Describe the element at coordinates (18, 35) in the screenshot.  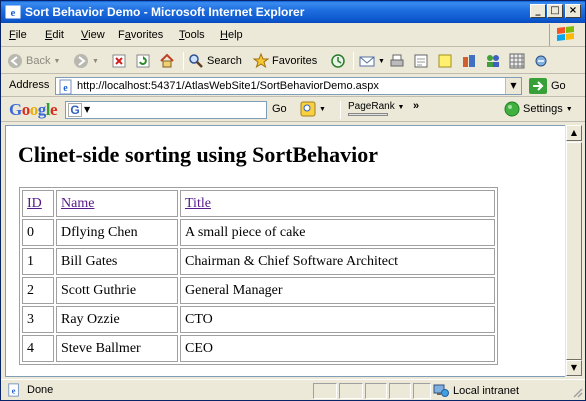
I see `menu-file: File` at that location.